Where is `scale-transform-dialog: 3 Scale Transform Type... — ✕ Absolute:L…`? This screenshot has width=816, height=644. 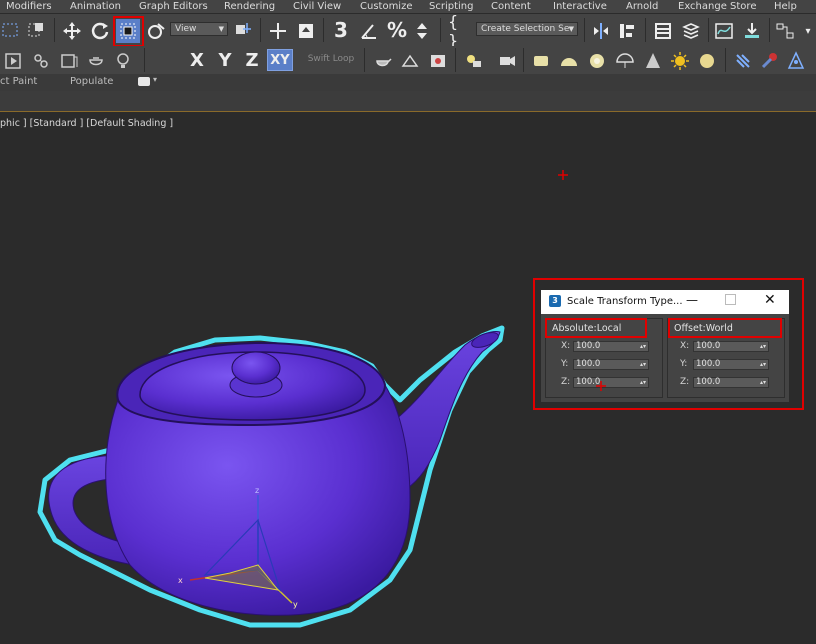 scale-transform-dialog: 3 Scale Transform Type... — ✕ Absolute:L… is located at coordinates (665, 346).